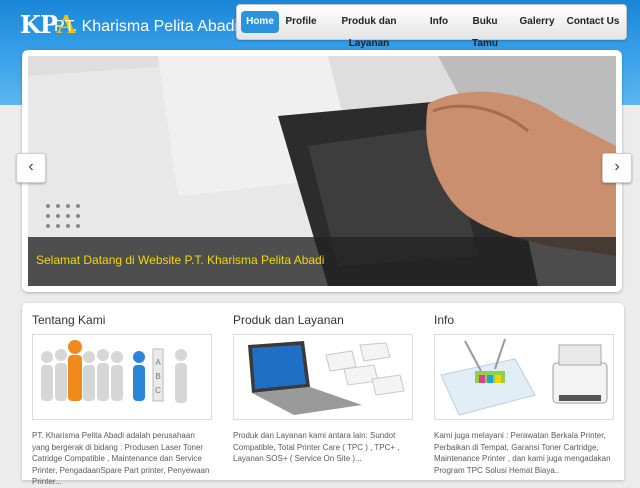 The height and width of the screenshot is (488, 640). I want to click on site-title: PT. Kharisma Pelita Abadi, so click(146, 26).